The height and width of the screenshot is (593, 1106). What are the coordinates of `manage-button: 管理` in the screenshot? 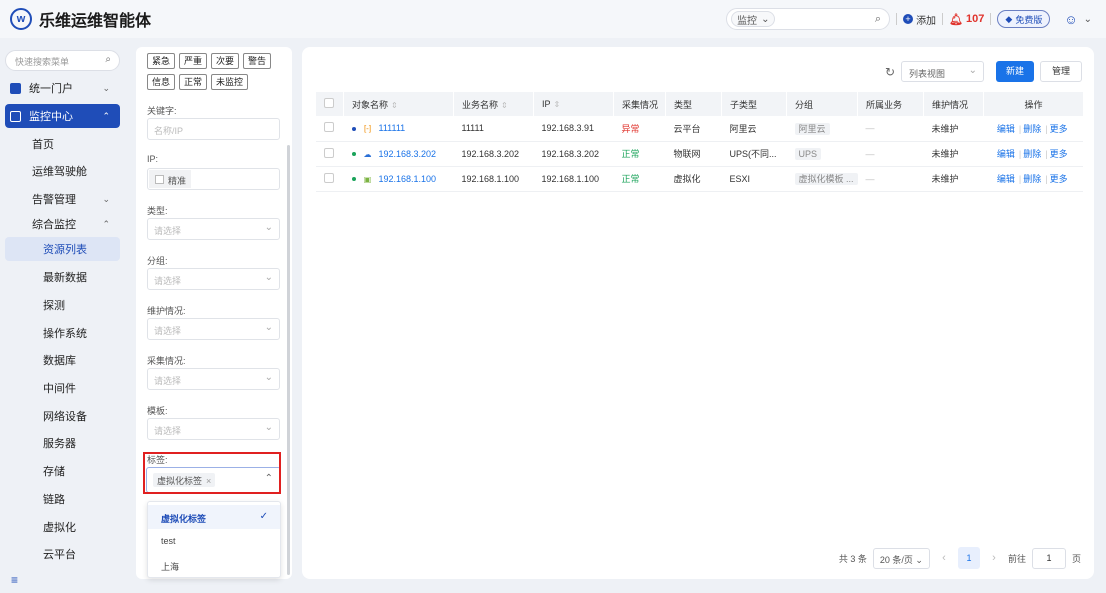 It's located at (1061, 71).